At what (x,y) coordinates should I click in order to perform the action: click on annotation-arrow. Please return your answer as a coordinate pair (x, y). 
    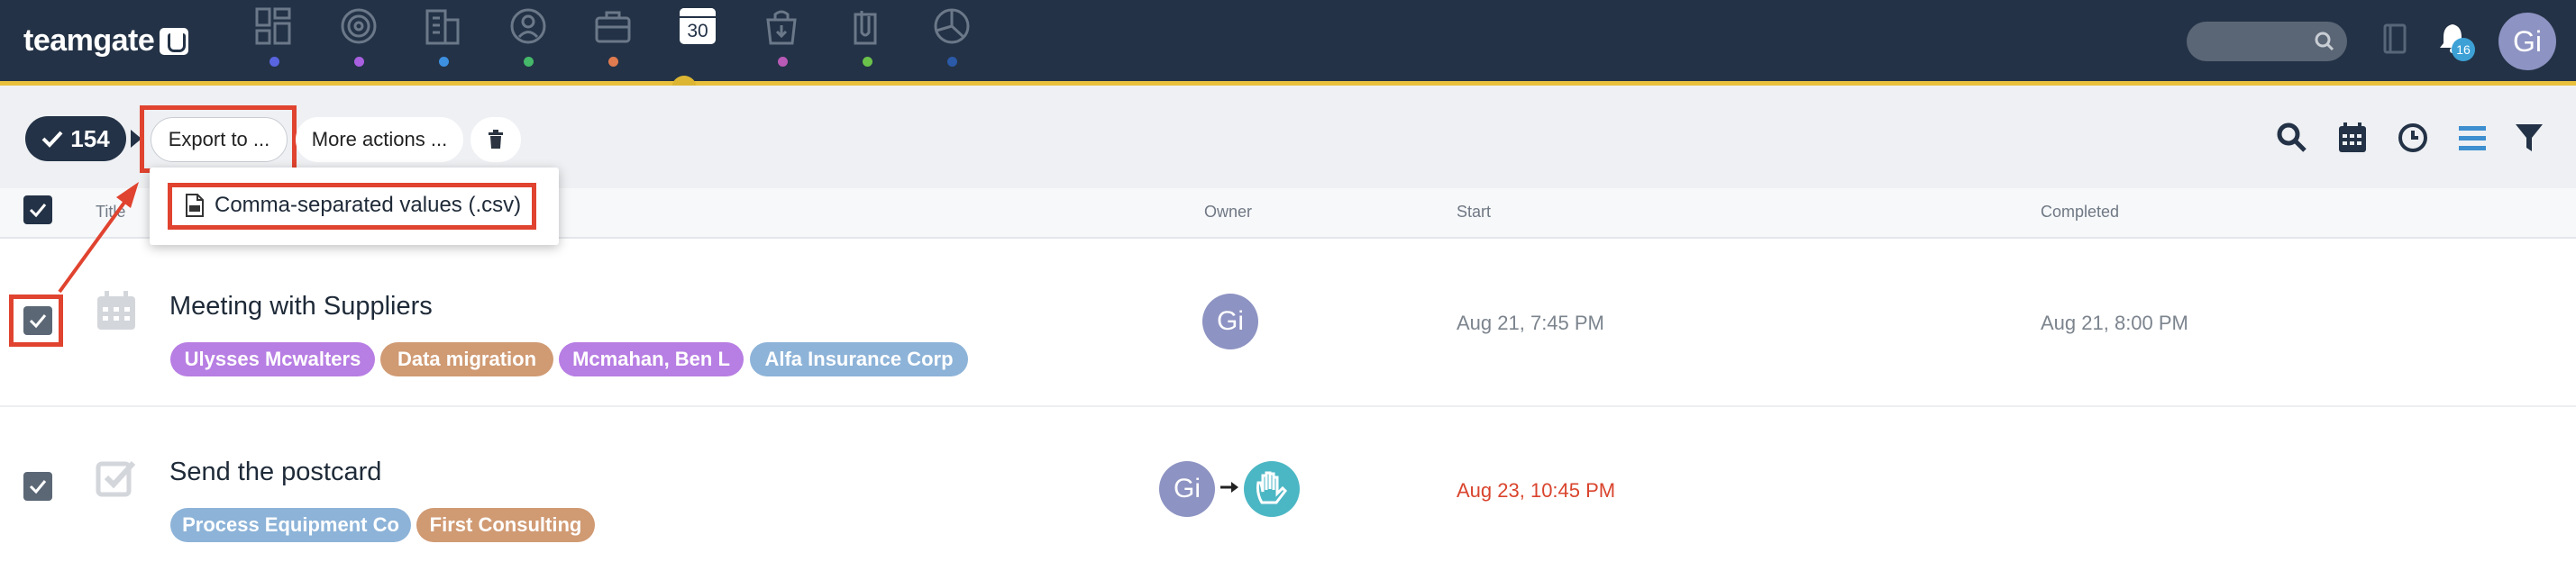
    Looking at the image, I should click on (98, 238).